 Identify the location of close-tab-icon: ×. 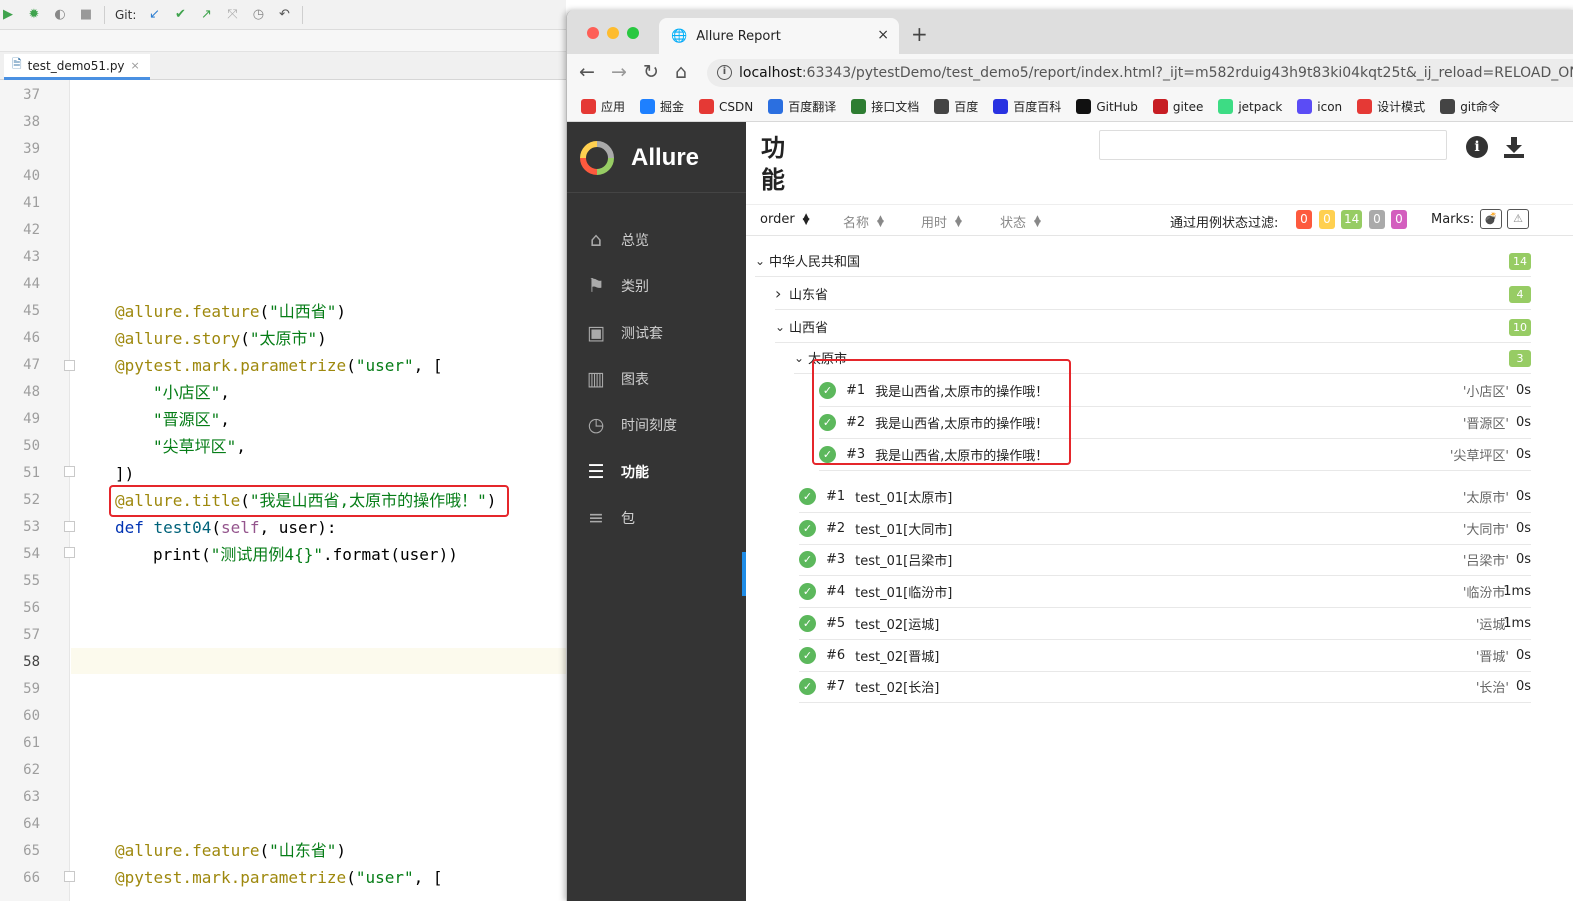
(883, 35).